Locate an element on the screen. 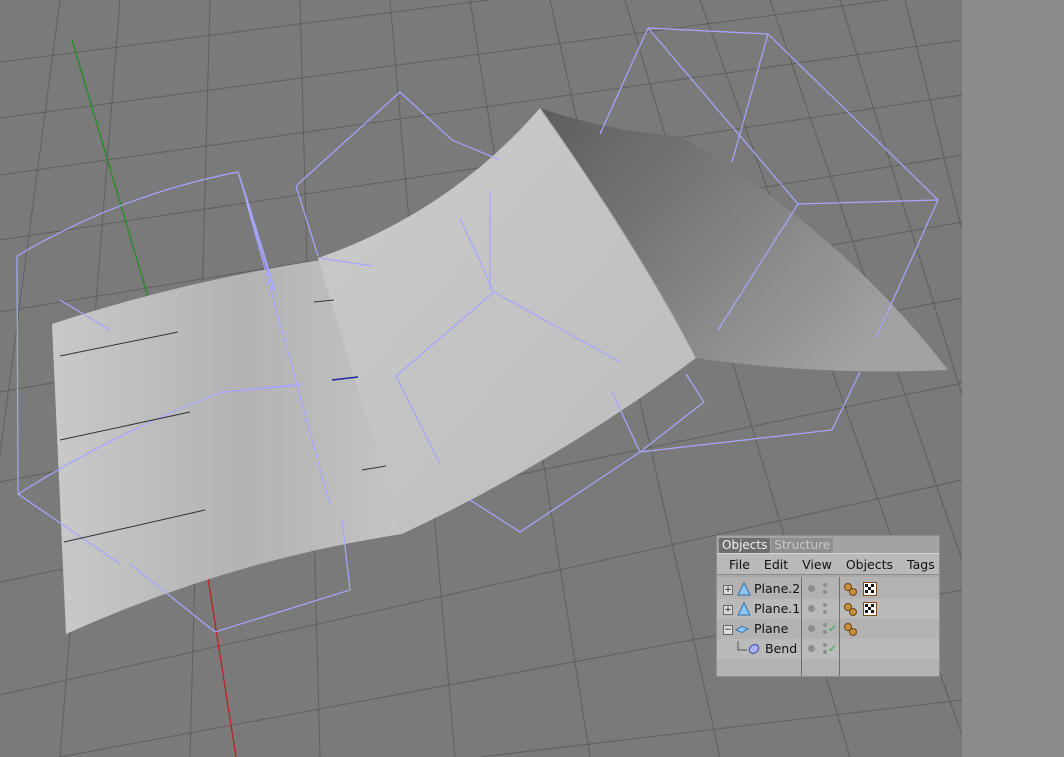 This screenshot has height=757, width=1064. objects-menubar: File Edit View Objects Tags is located at coordinates (828, 564).